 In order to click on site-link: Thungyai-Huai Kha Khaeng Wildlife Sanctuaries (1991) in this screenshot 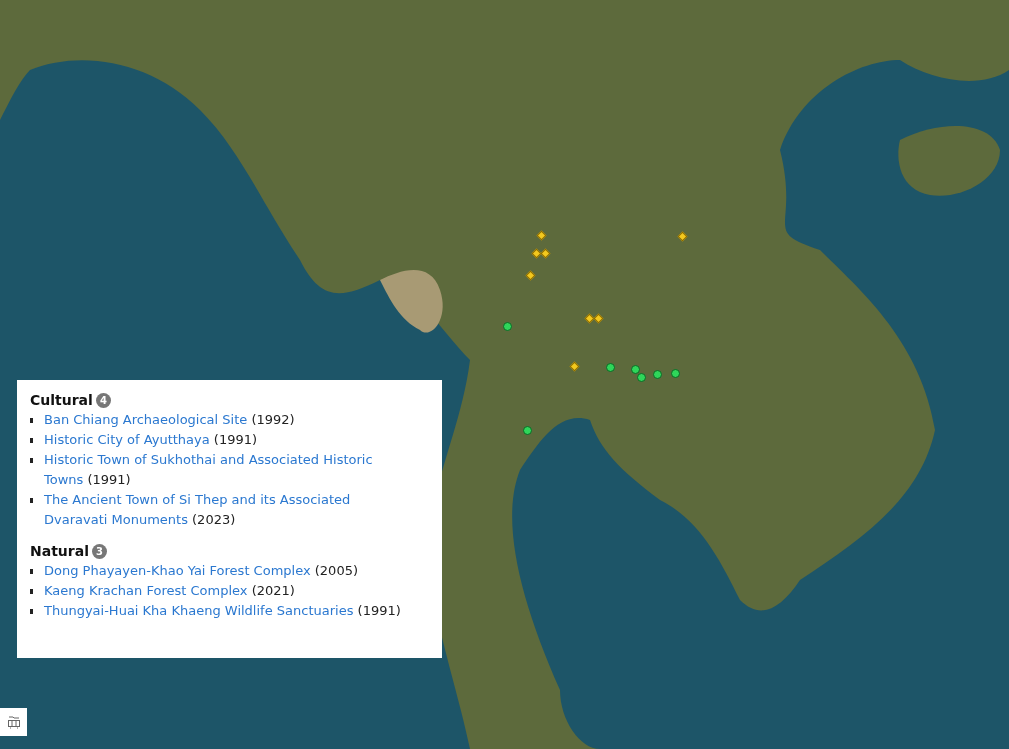, I will do `click(229, 611)`.